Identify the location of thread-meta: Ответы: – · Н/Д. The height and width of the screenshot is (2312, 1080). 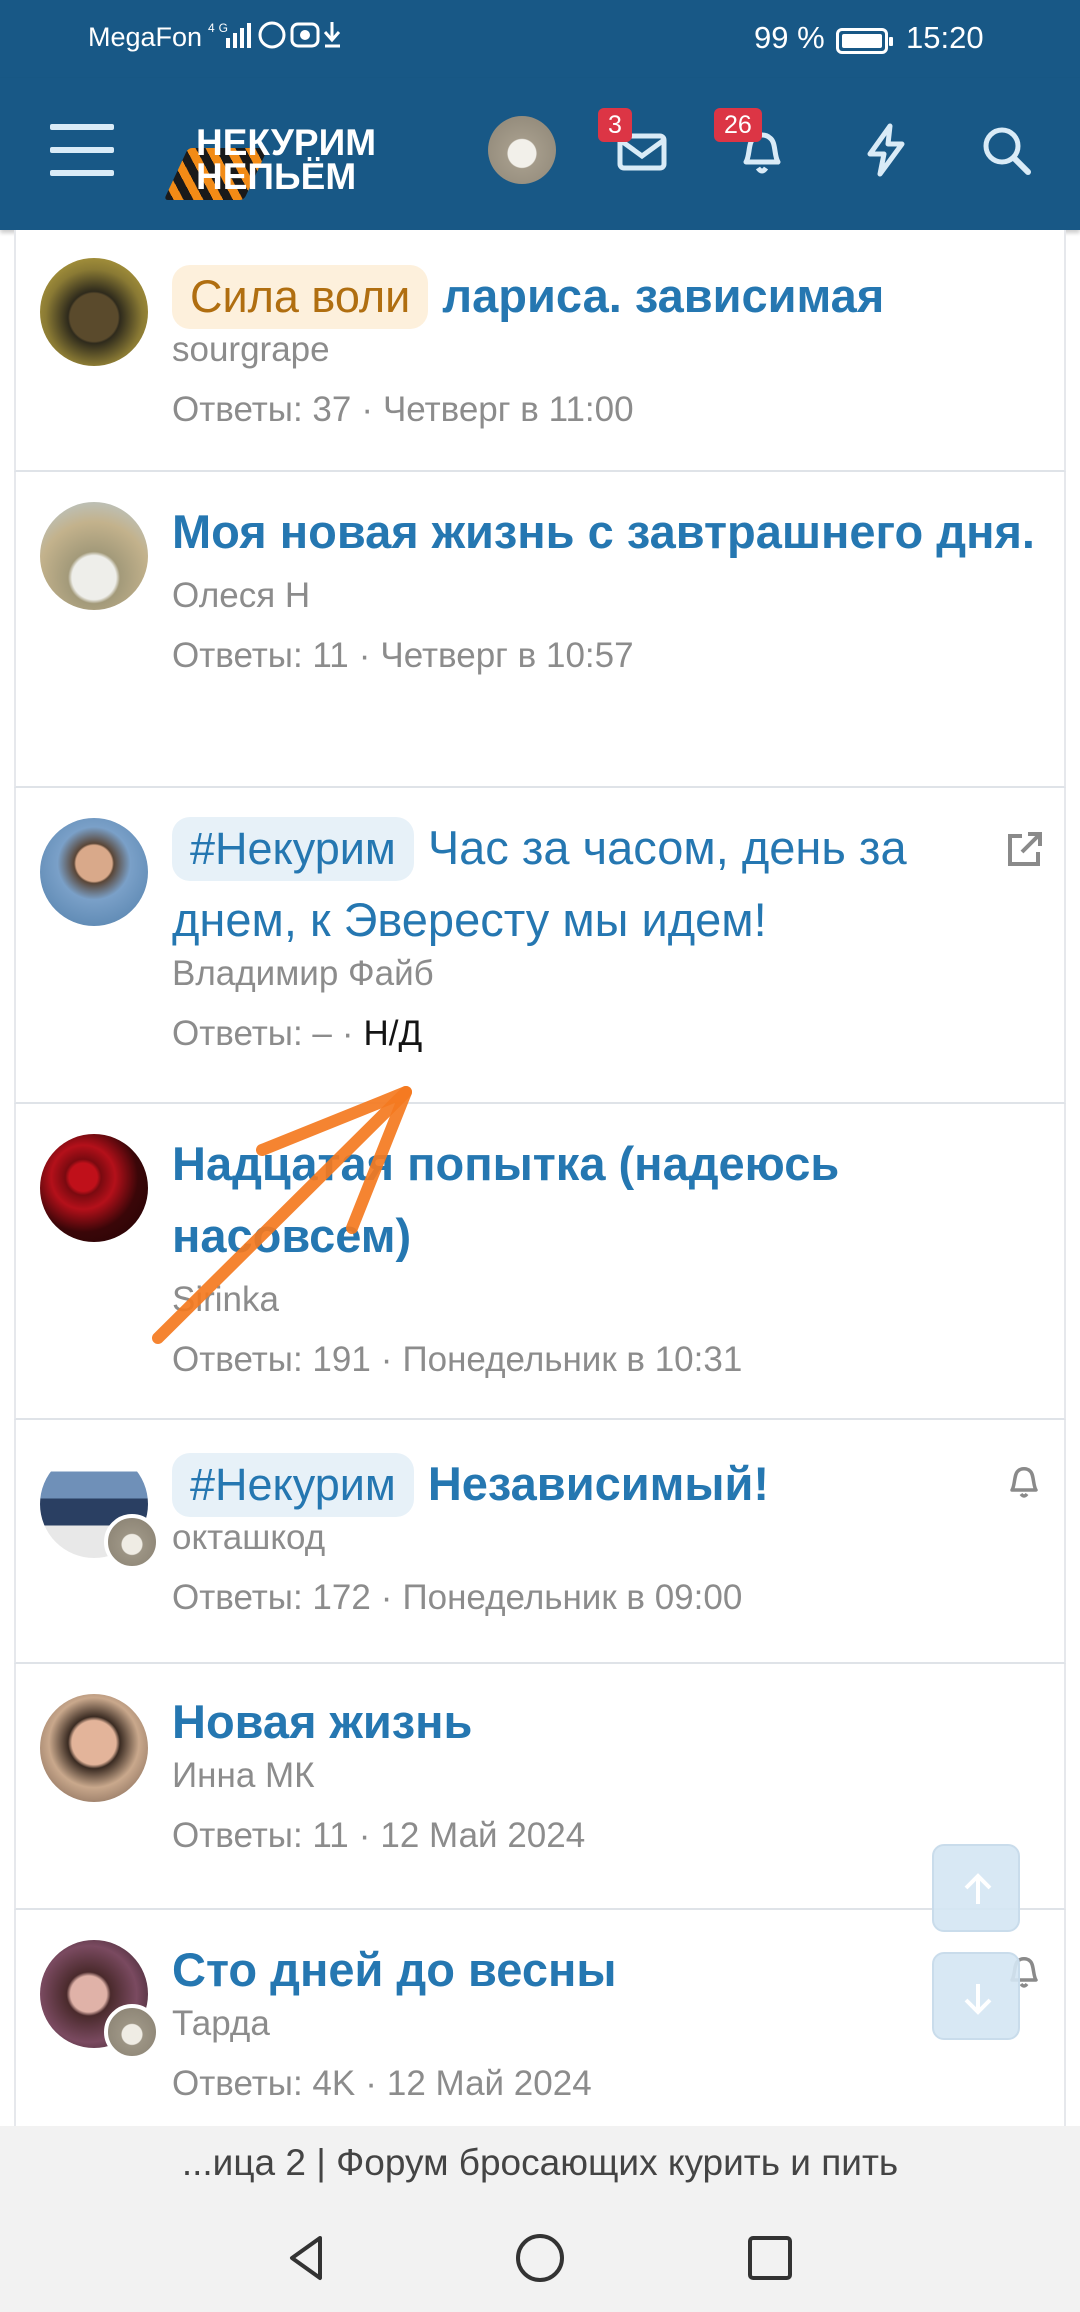
(297, 1033).